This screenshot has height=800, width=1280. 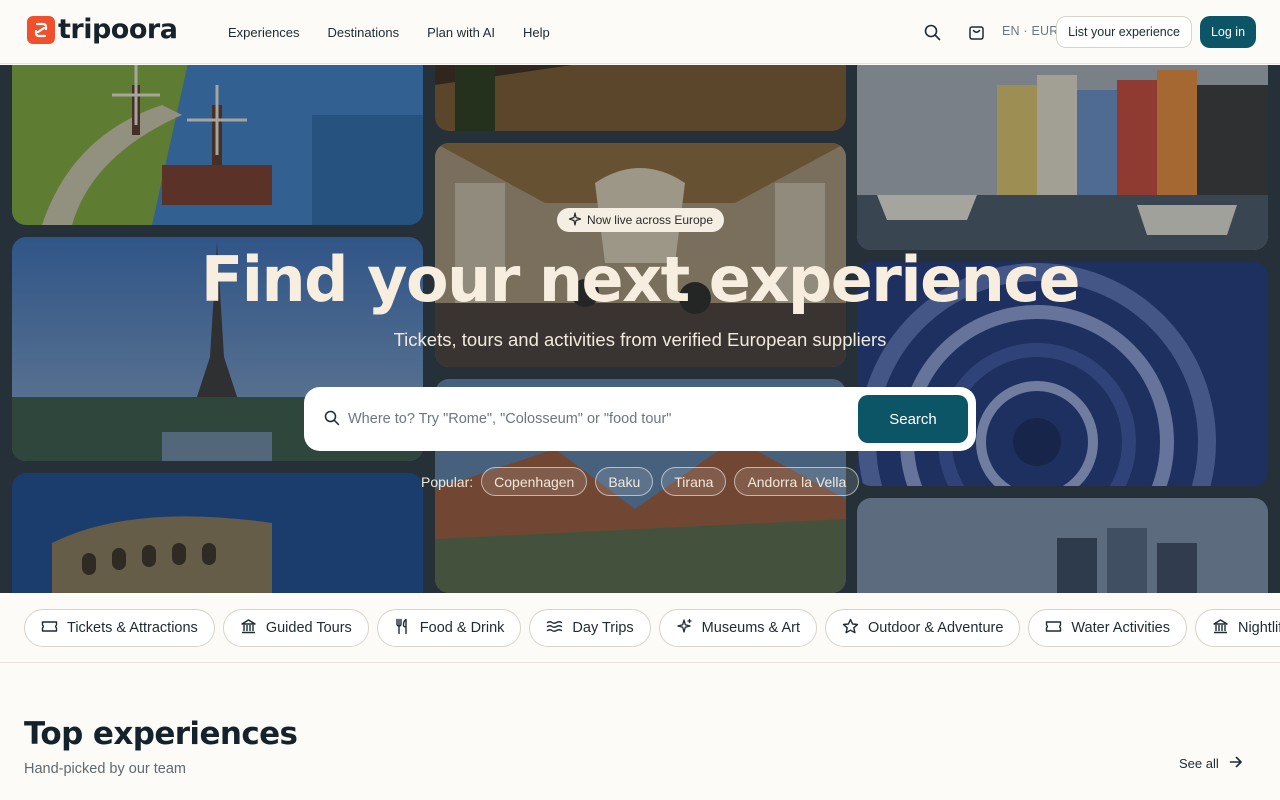 What do you see at coordinates (161, 734) in the screenshot?
I see `section-title: Top experiences` at bounding box center [161, 734].